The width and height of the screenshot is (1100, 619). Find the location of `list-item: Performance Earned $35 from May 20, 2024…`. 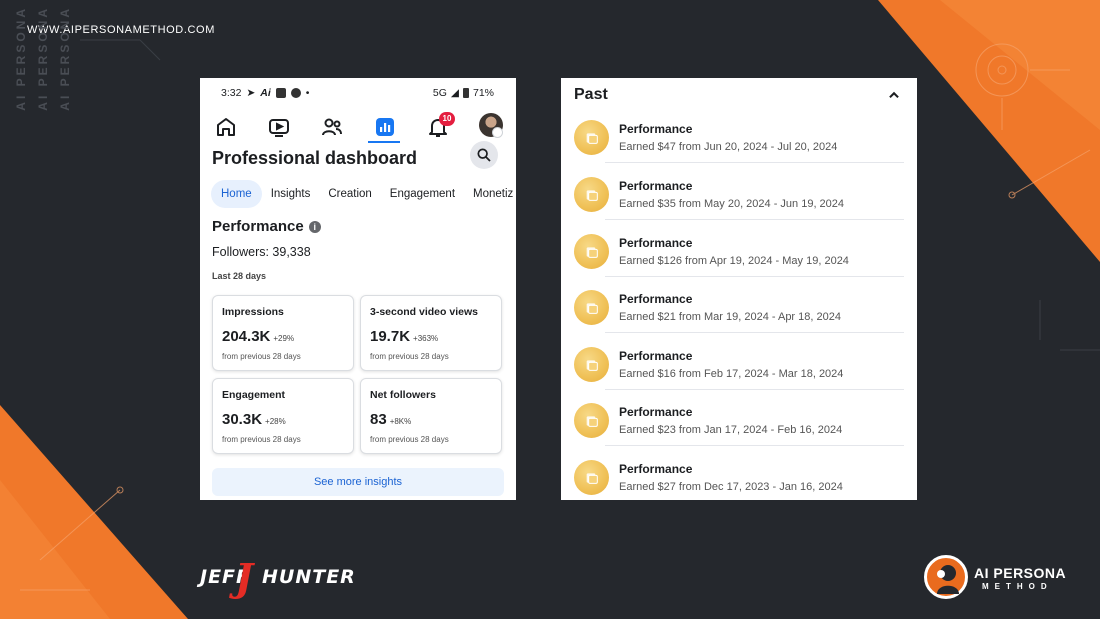

list-item: Performance Earned $35 from May 20, 2024… is located at coordinates (739, 201).